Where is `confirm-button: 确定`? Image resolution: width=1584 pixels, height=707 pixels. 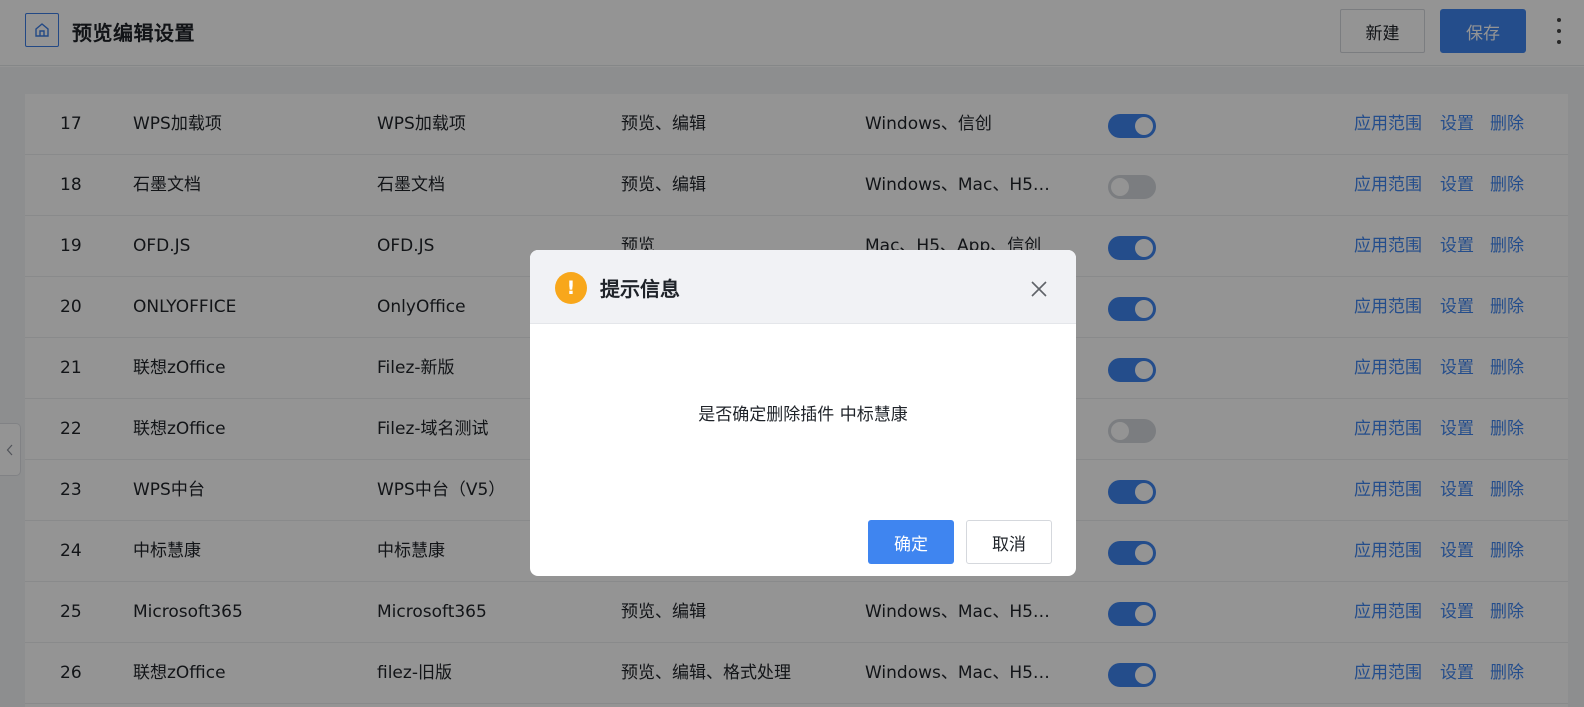
confirm-button: 确定 is located at coordinates (911, 542).